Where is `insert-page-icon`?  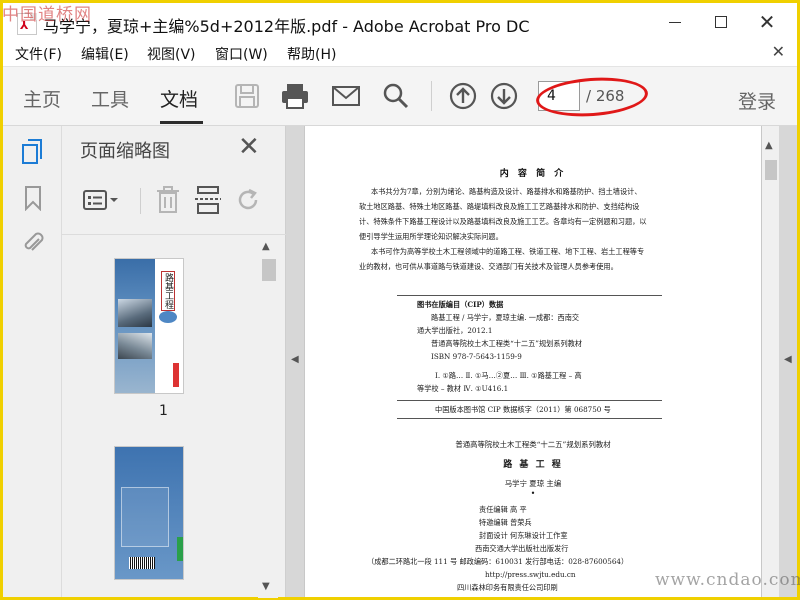 insert-page-icon is located at coordinates (208, 200).